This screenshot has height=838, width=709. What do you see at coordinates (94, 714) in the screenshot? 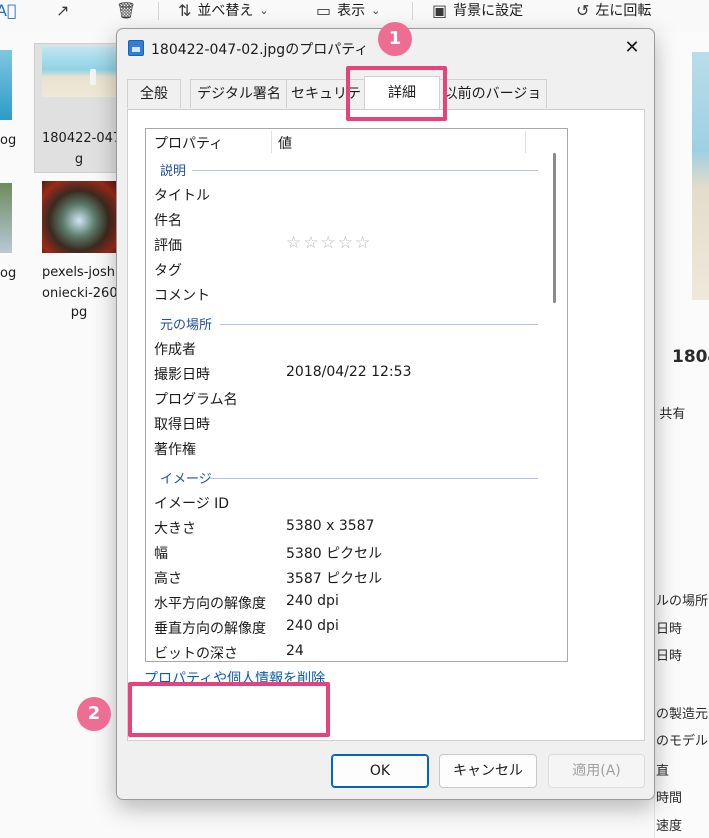
I see `step-badge-2: 2` at bounding box center [94, 714].